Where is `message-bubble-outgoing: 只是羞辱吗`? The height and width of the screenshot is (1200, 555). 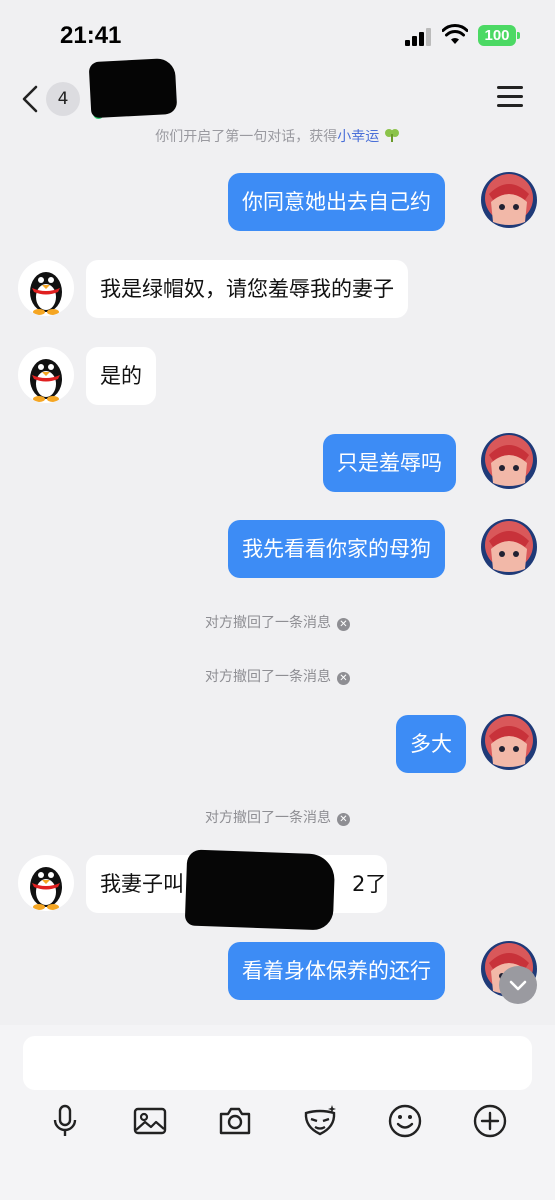 message-bubble-outgoing: 只是羞辱吗 is located at coordinates (389, 463).